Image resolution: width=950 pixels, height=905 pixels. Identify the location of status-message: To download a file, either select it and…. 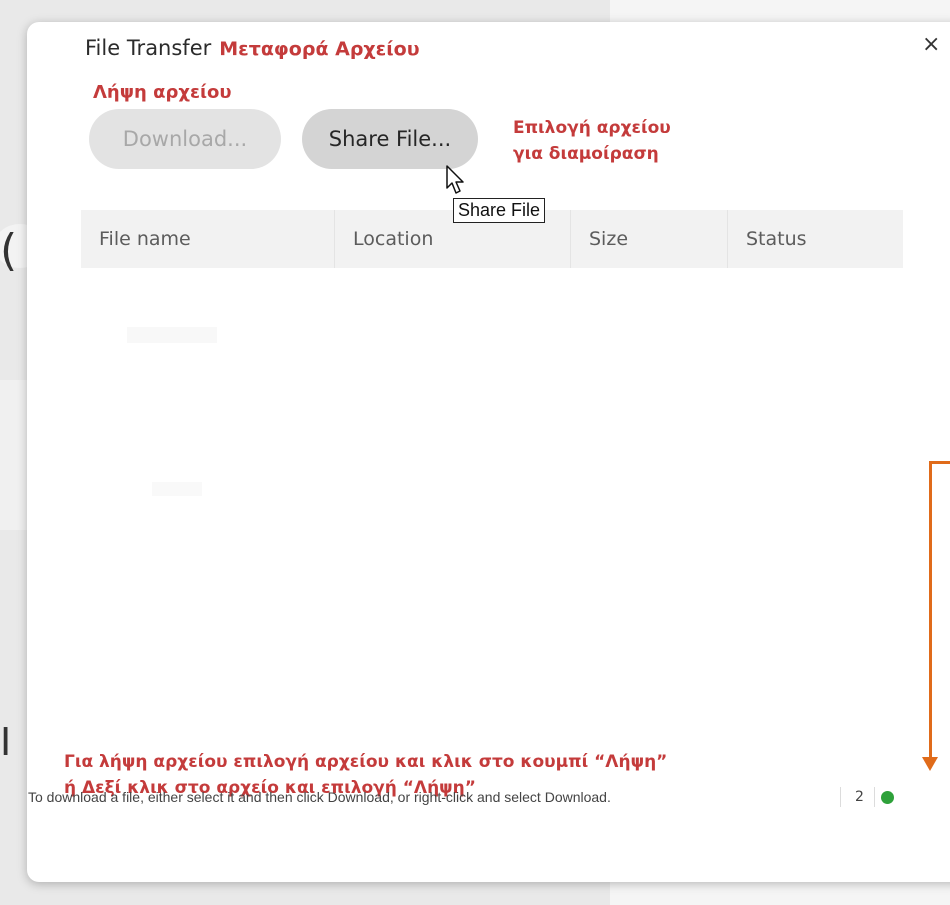
(319, 797).